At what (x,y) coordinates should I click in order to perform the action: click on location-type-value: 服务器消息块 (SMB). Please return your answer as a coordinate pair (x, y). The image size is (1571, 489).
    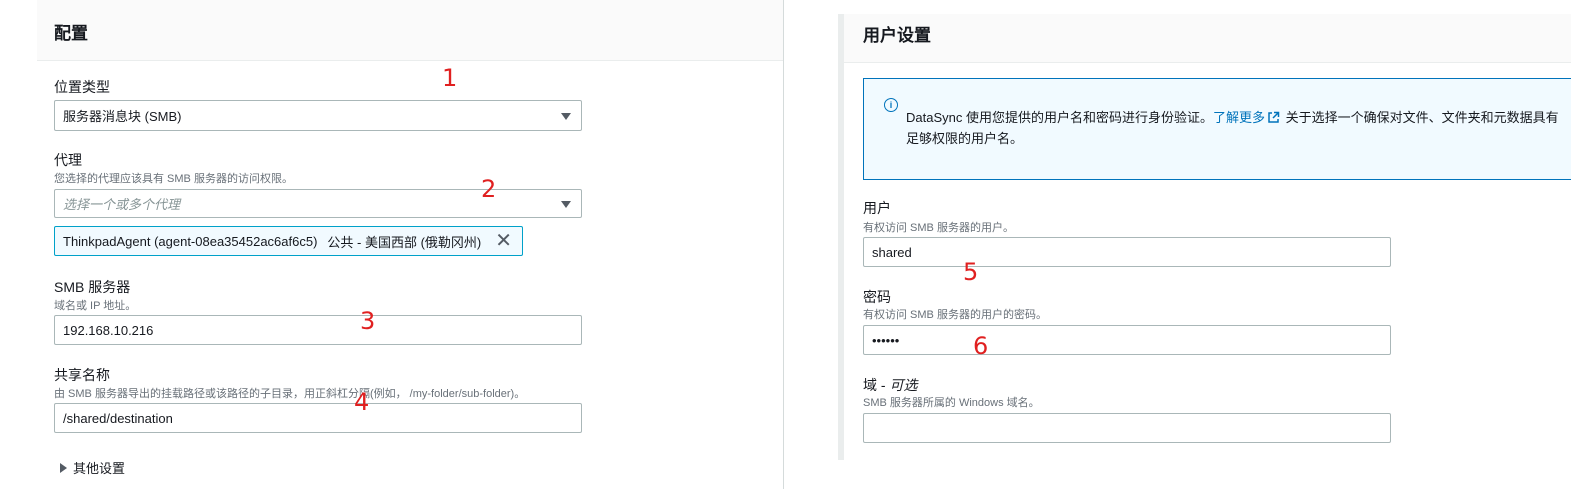
    Looking at the image, I should click on (122, 116).